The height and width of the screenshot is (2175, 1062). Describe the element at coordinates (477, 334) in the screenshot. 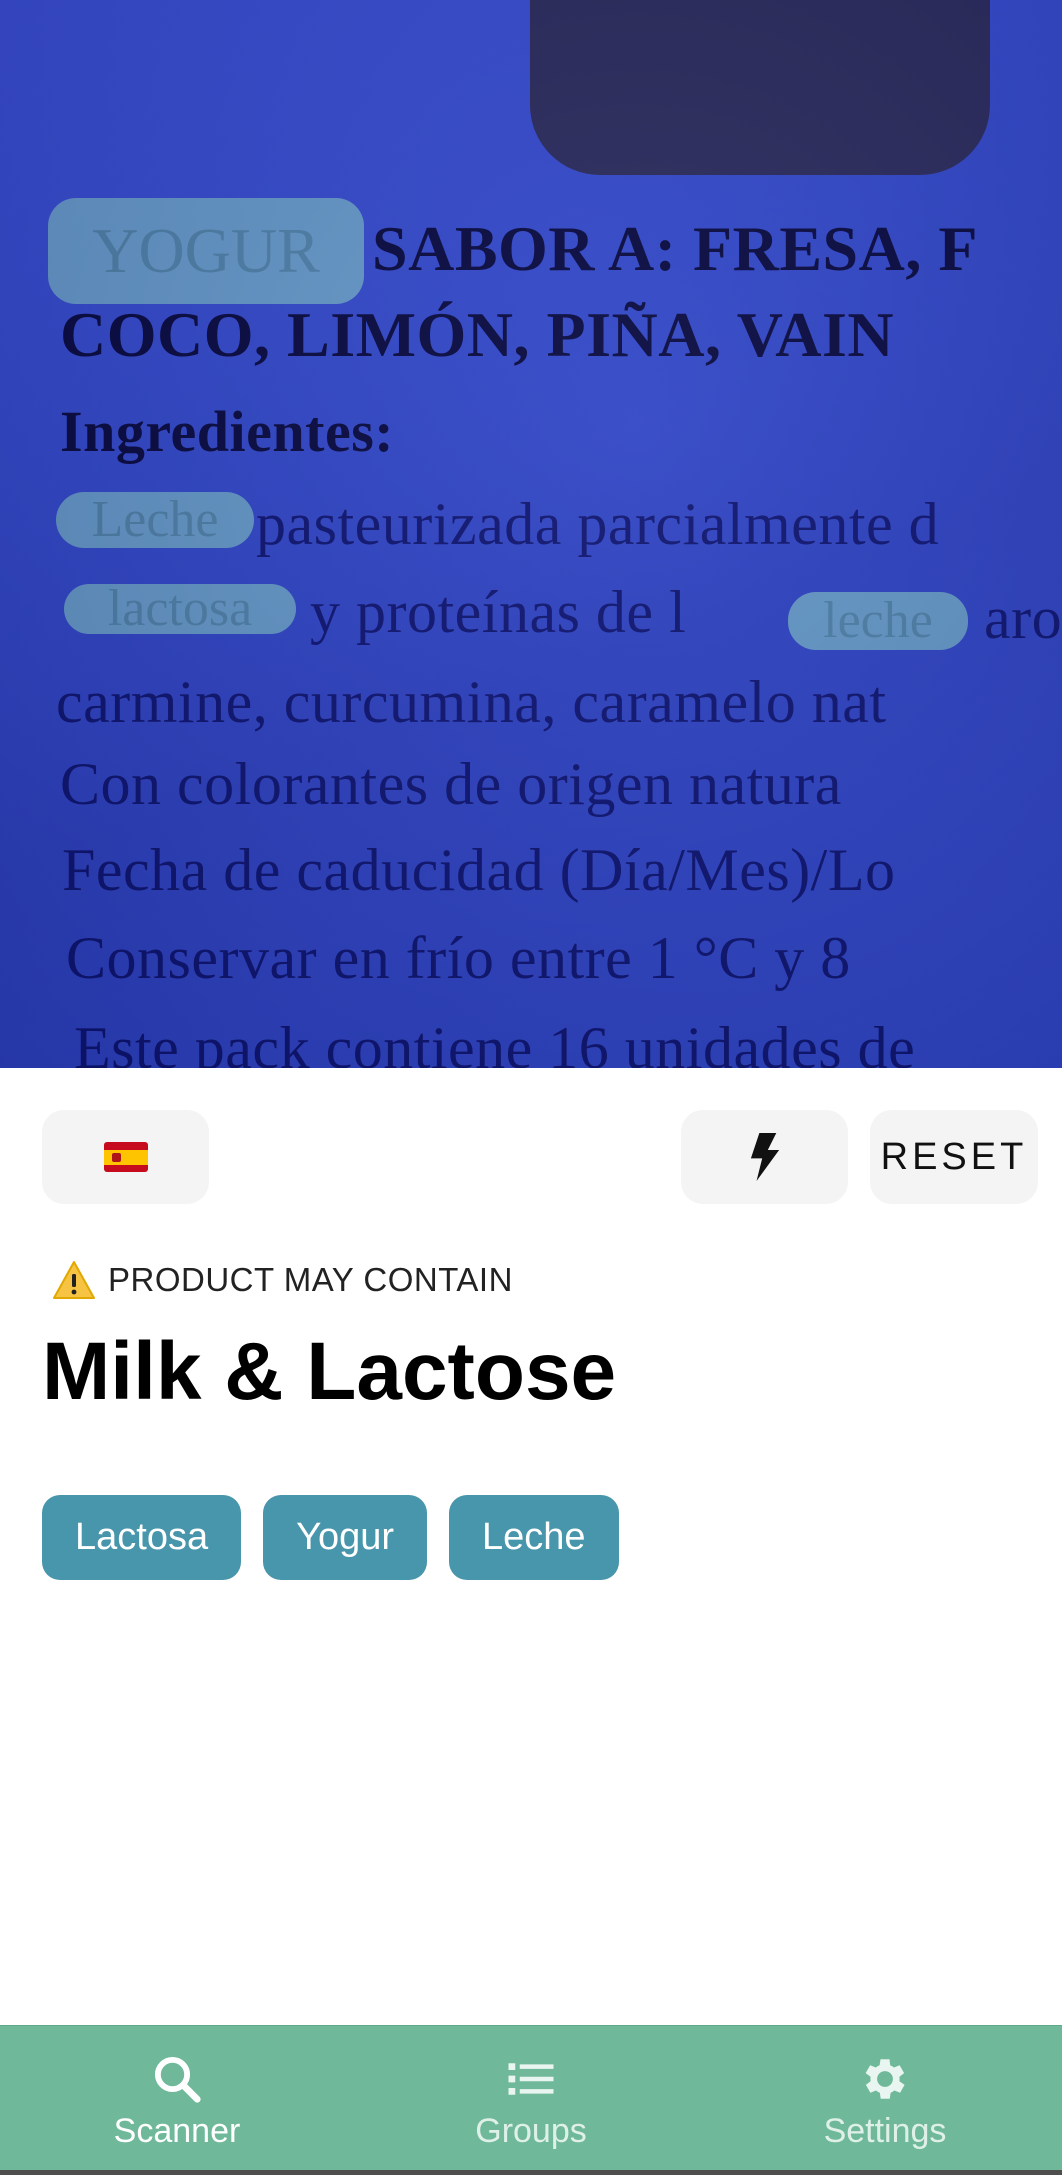

I see `ocr-line: COCO, LIMÓN, PIÑA, VAIN` at that location.